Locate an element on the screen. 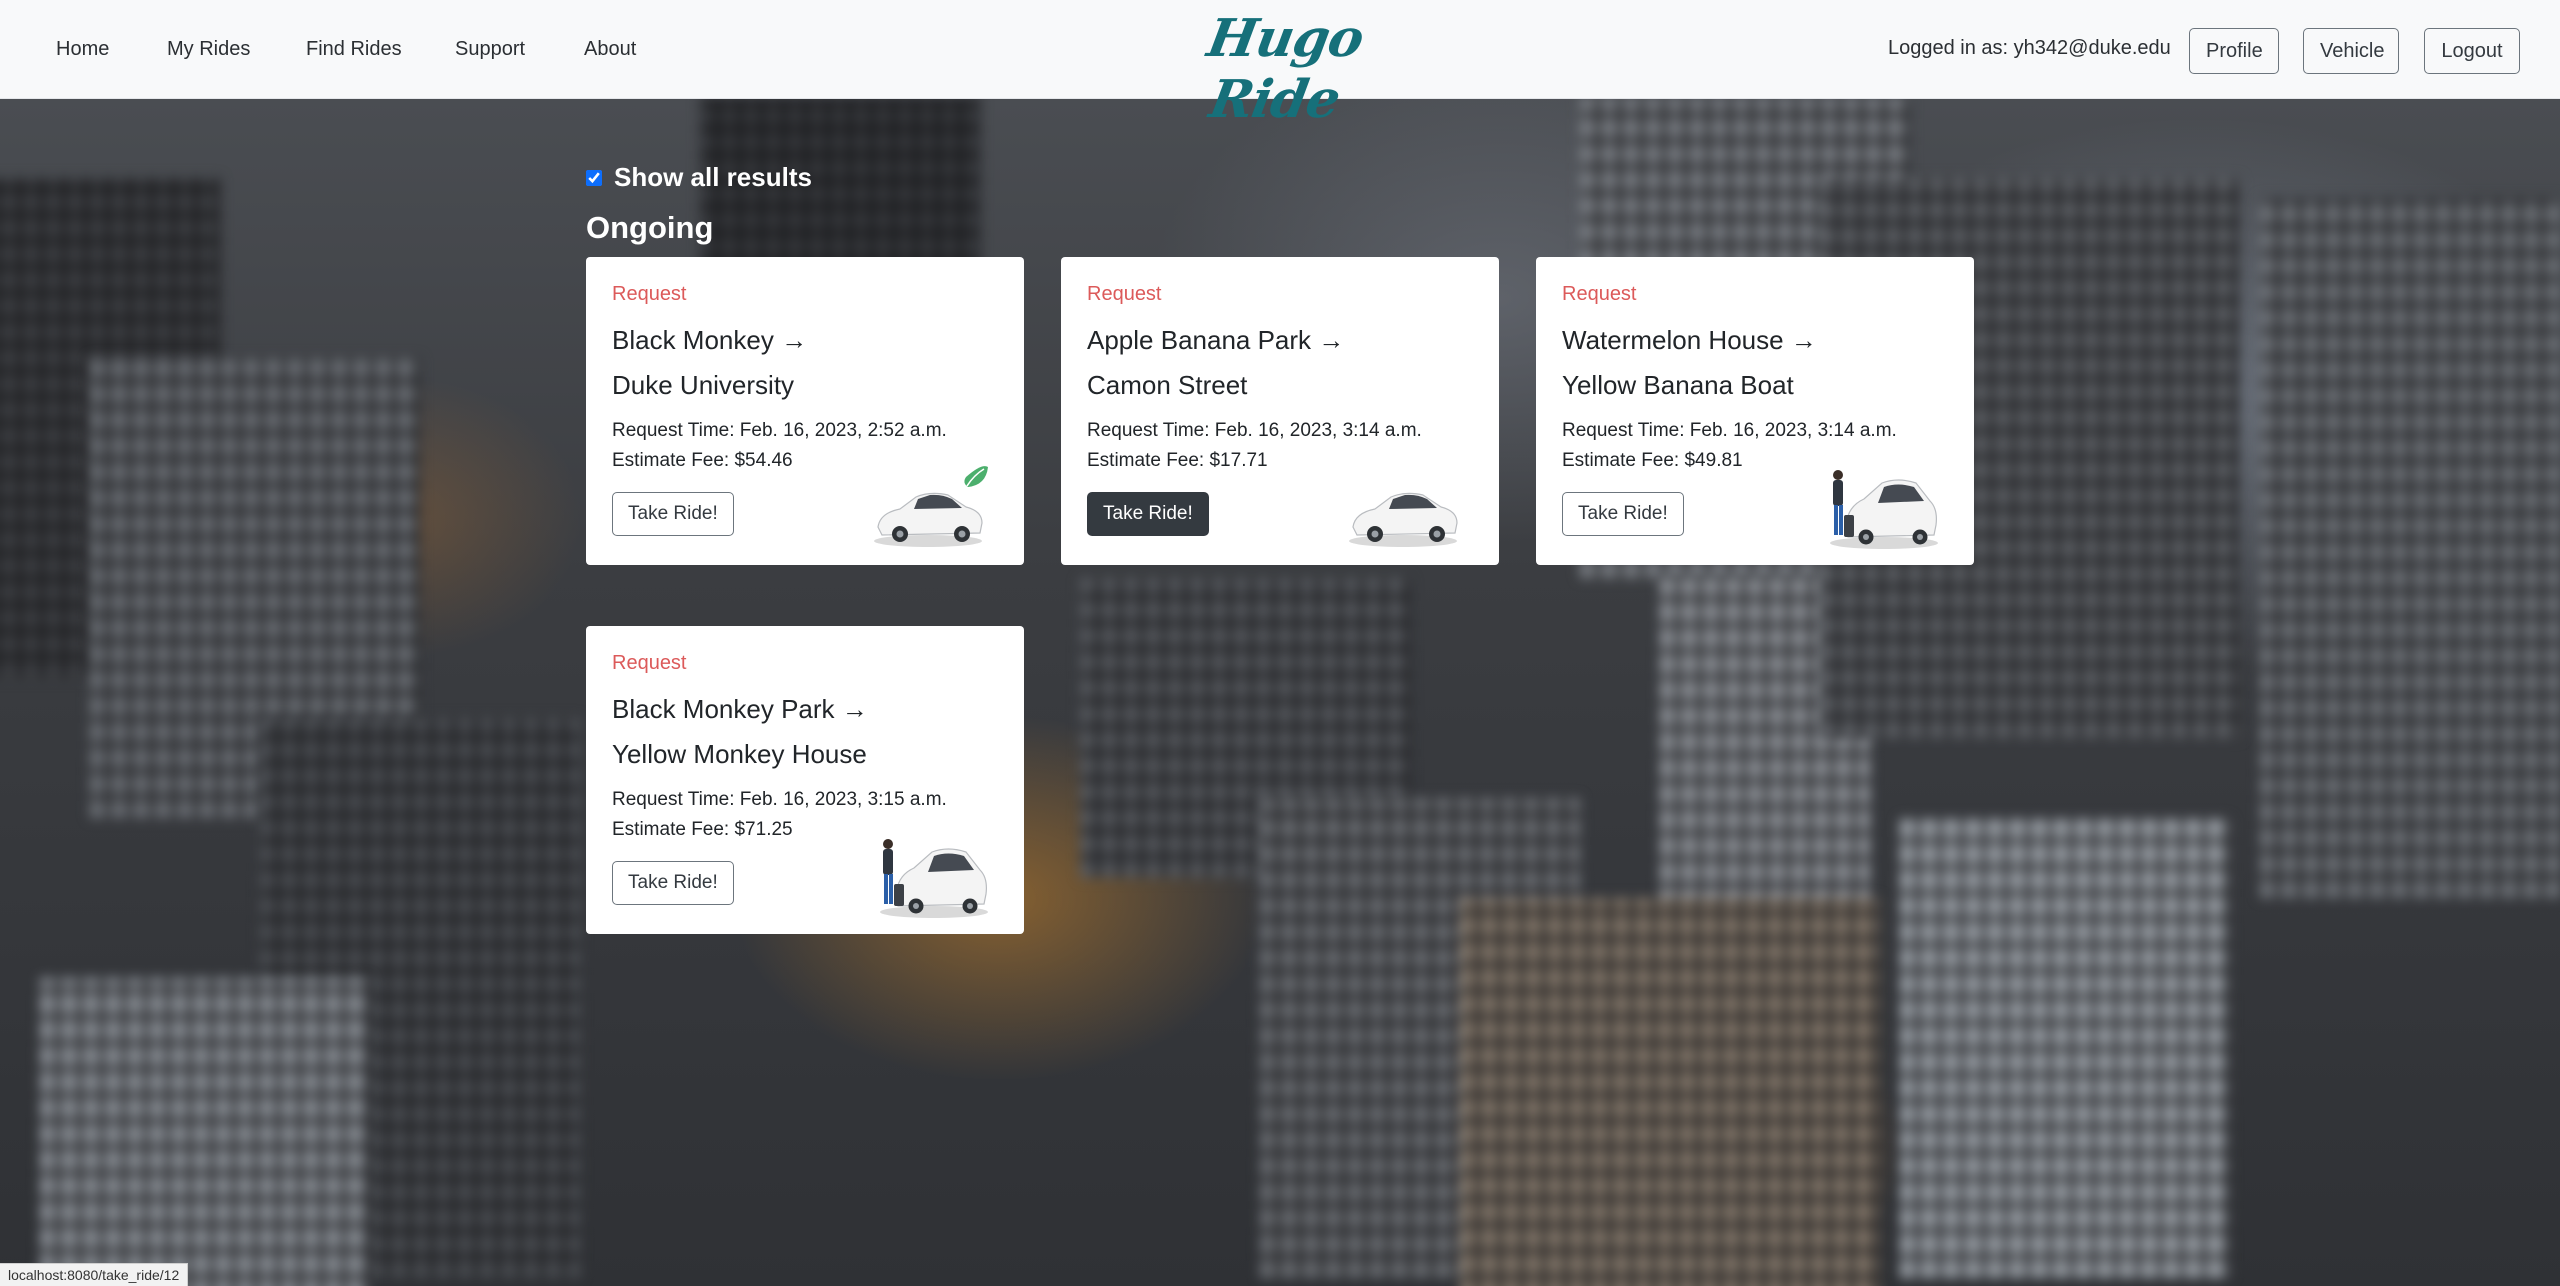  section-title: Ongoing is located at coordinates (650, 227).